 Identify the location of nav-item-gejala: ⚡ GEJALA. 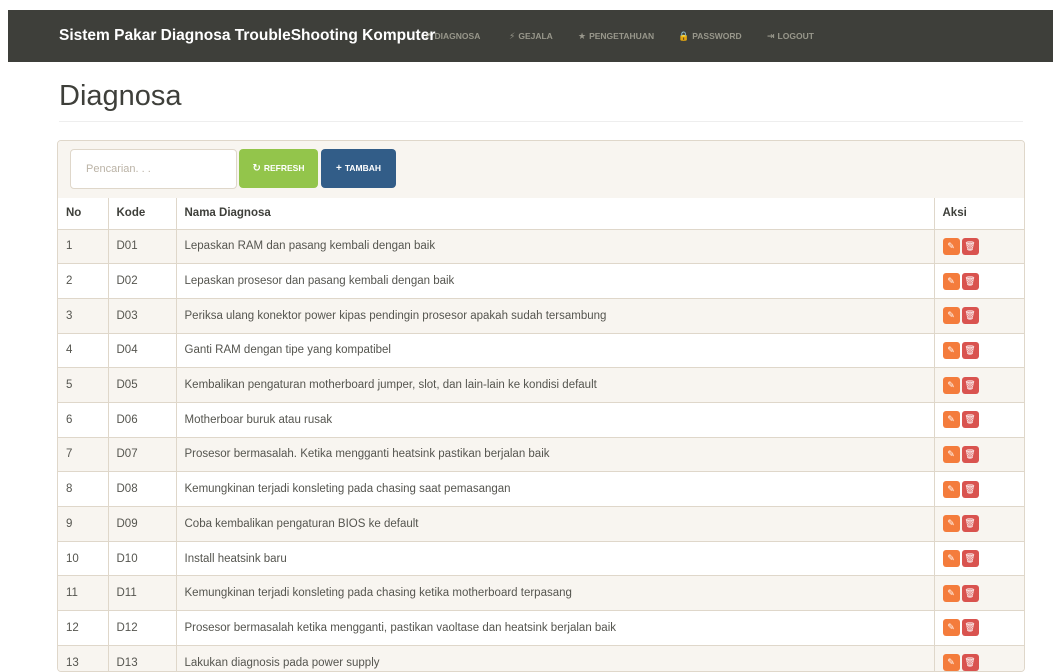
(531, 36).